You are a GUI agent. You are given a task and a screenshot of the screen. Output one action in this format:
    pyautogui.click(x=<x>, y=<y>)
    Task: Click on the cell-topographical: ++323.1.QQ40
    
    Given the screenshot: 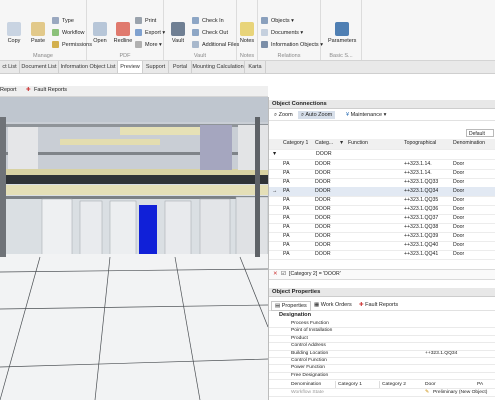 What is the action you would take?
    pyautogui.click(x=421, y=245)
    